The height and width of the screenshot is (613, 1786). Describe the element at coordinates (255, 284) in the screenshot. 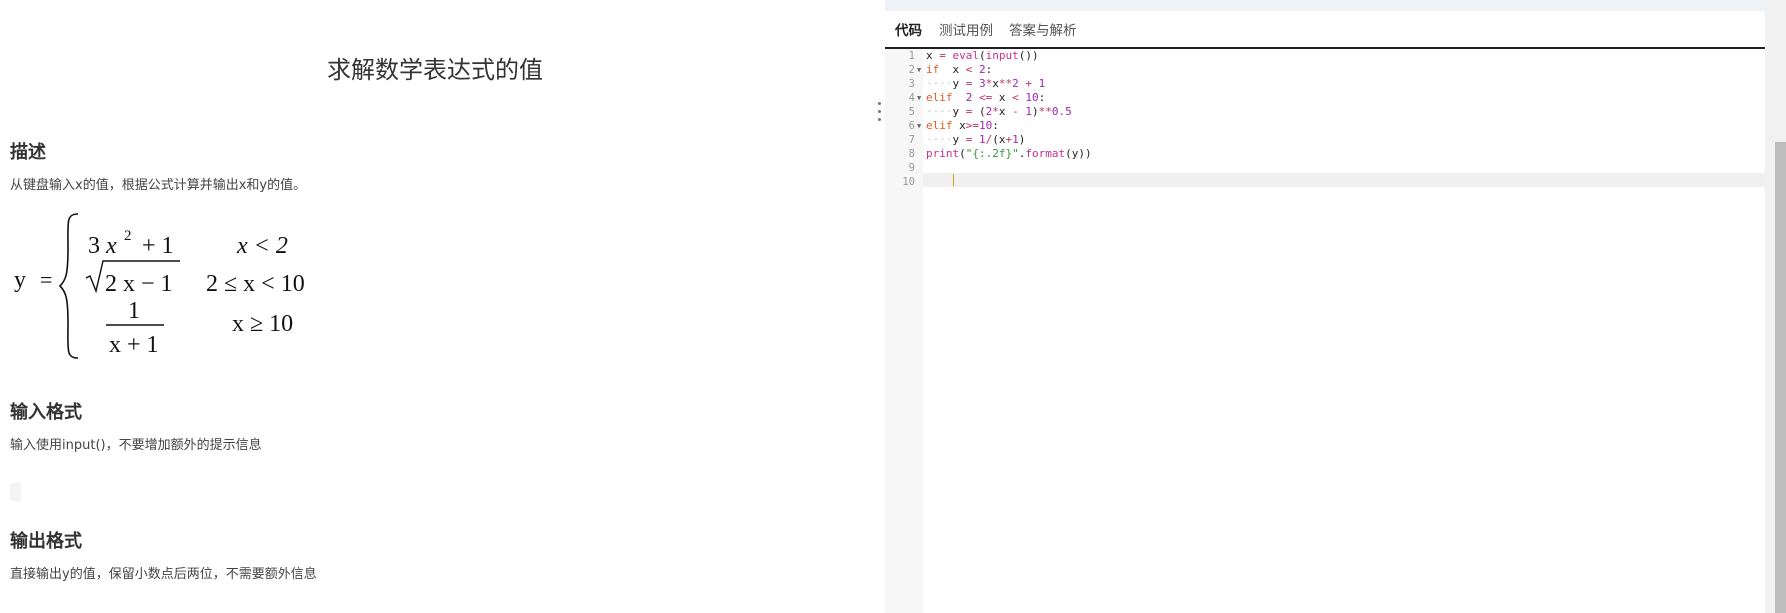

I see `case2-cond: 2 ≤ x < 10` at that location.